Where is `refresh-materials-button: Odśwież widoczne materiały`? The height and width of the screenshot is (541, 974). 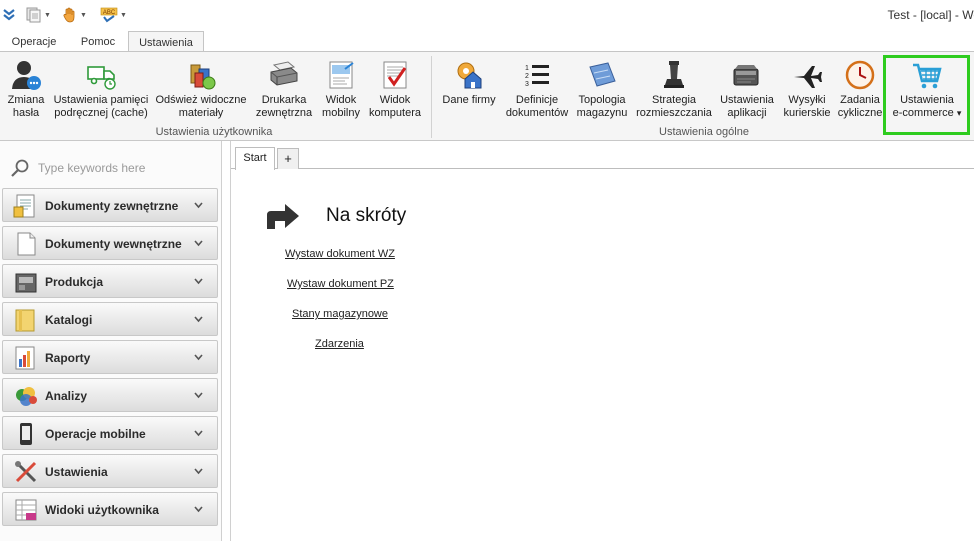
refresh-materials-button: Odśwież widoczne materiały is located at coordinates (201, 89).